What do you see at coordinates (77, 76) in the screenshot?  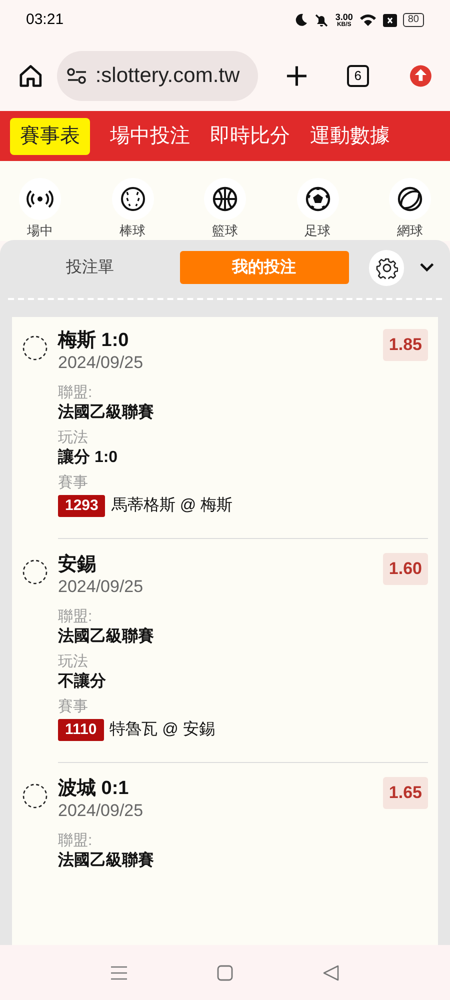 I see `site-settings-icon` at bounding box center [77, 76].